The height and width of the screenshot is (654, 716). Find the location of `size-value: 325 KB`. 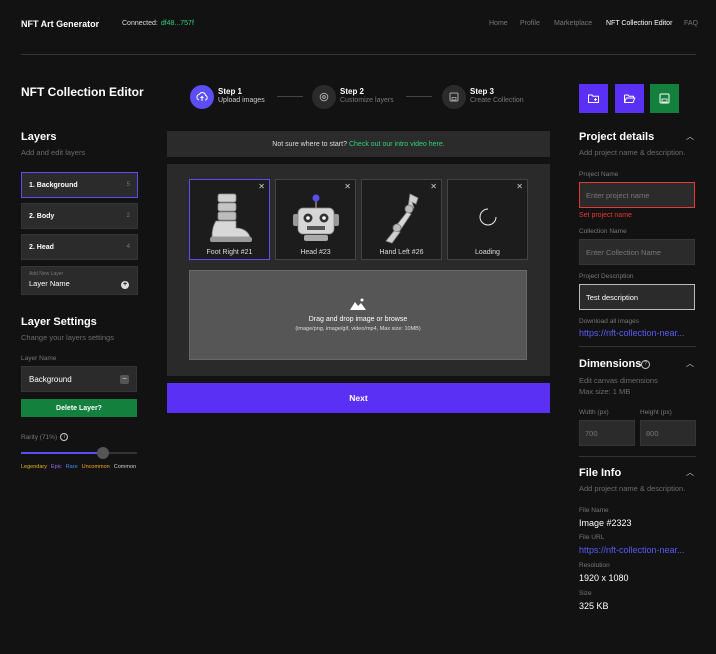

size-value: 325 KB is located at coordinates (594, 606).